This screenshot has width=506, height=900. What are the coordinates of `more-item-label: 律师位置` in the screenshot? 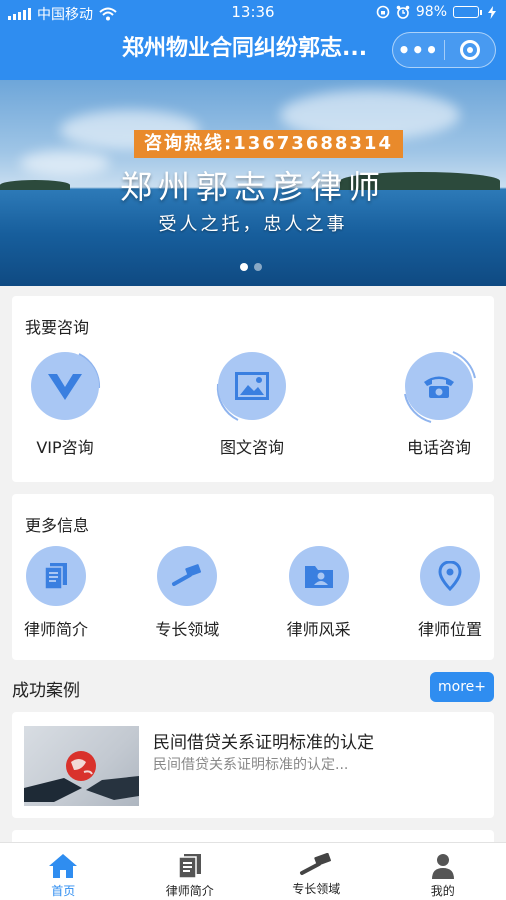 It's located at (449, 629).